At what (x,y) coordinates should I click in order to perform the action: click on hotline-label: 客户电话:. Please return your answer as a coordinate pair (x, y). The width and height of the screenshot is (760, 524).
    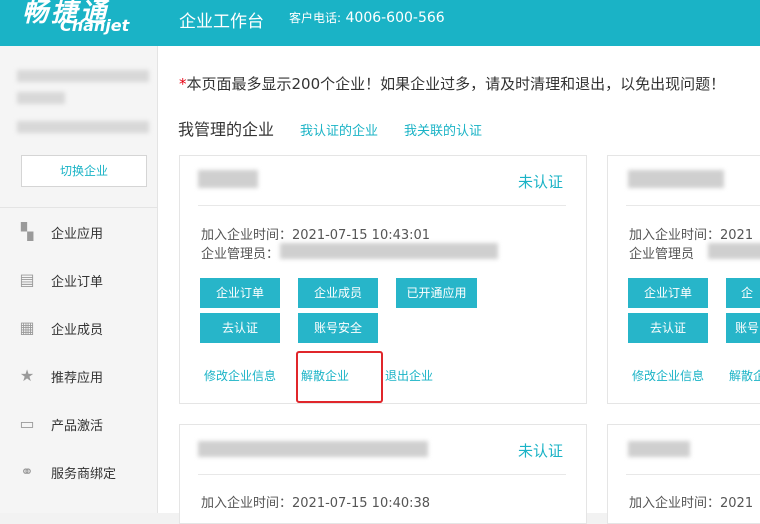
    Looking at the image, I should click on (315, 18).